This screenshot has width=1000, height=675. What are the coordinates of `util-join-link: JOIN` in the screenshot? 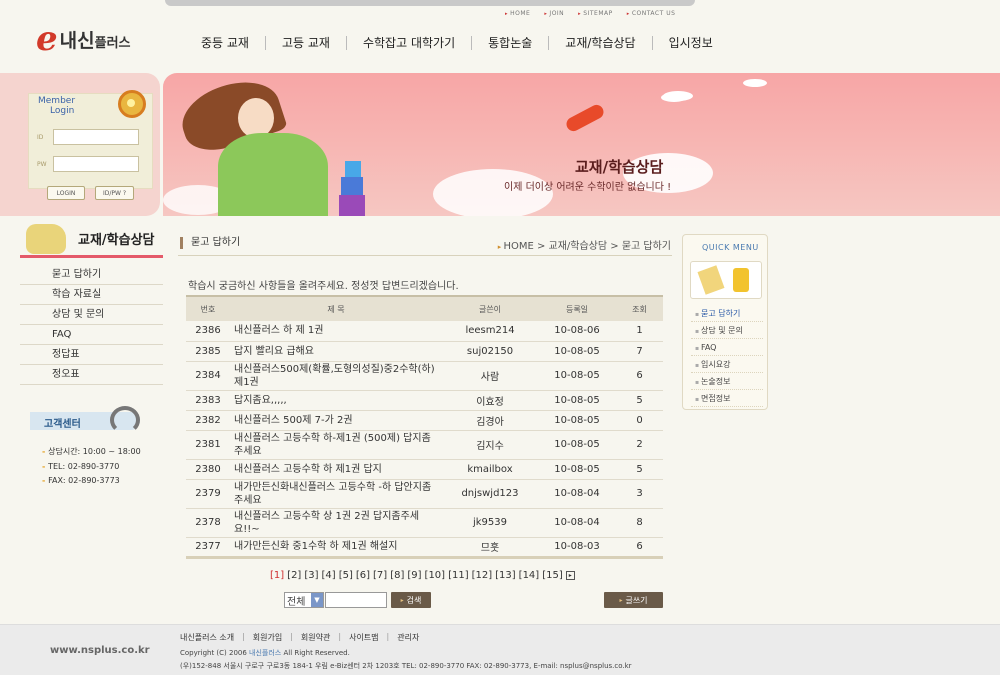 It's located at (554, 13).